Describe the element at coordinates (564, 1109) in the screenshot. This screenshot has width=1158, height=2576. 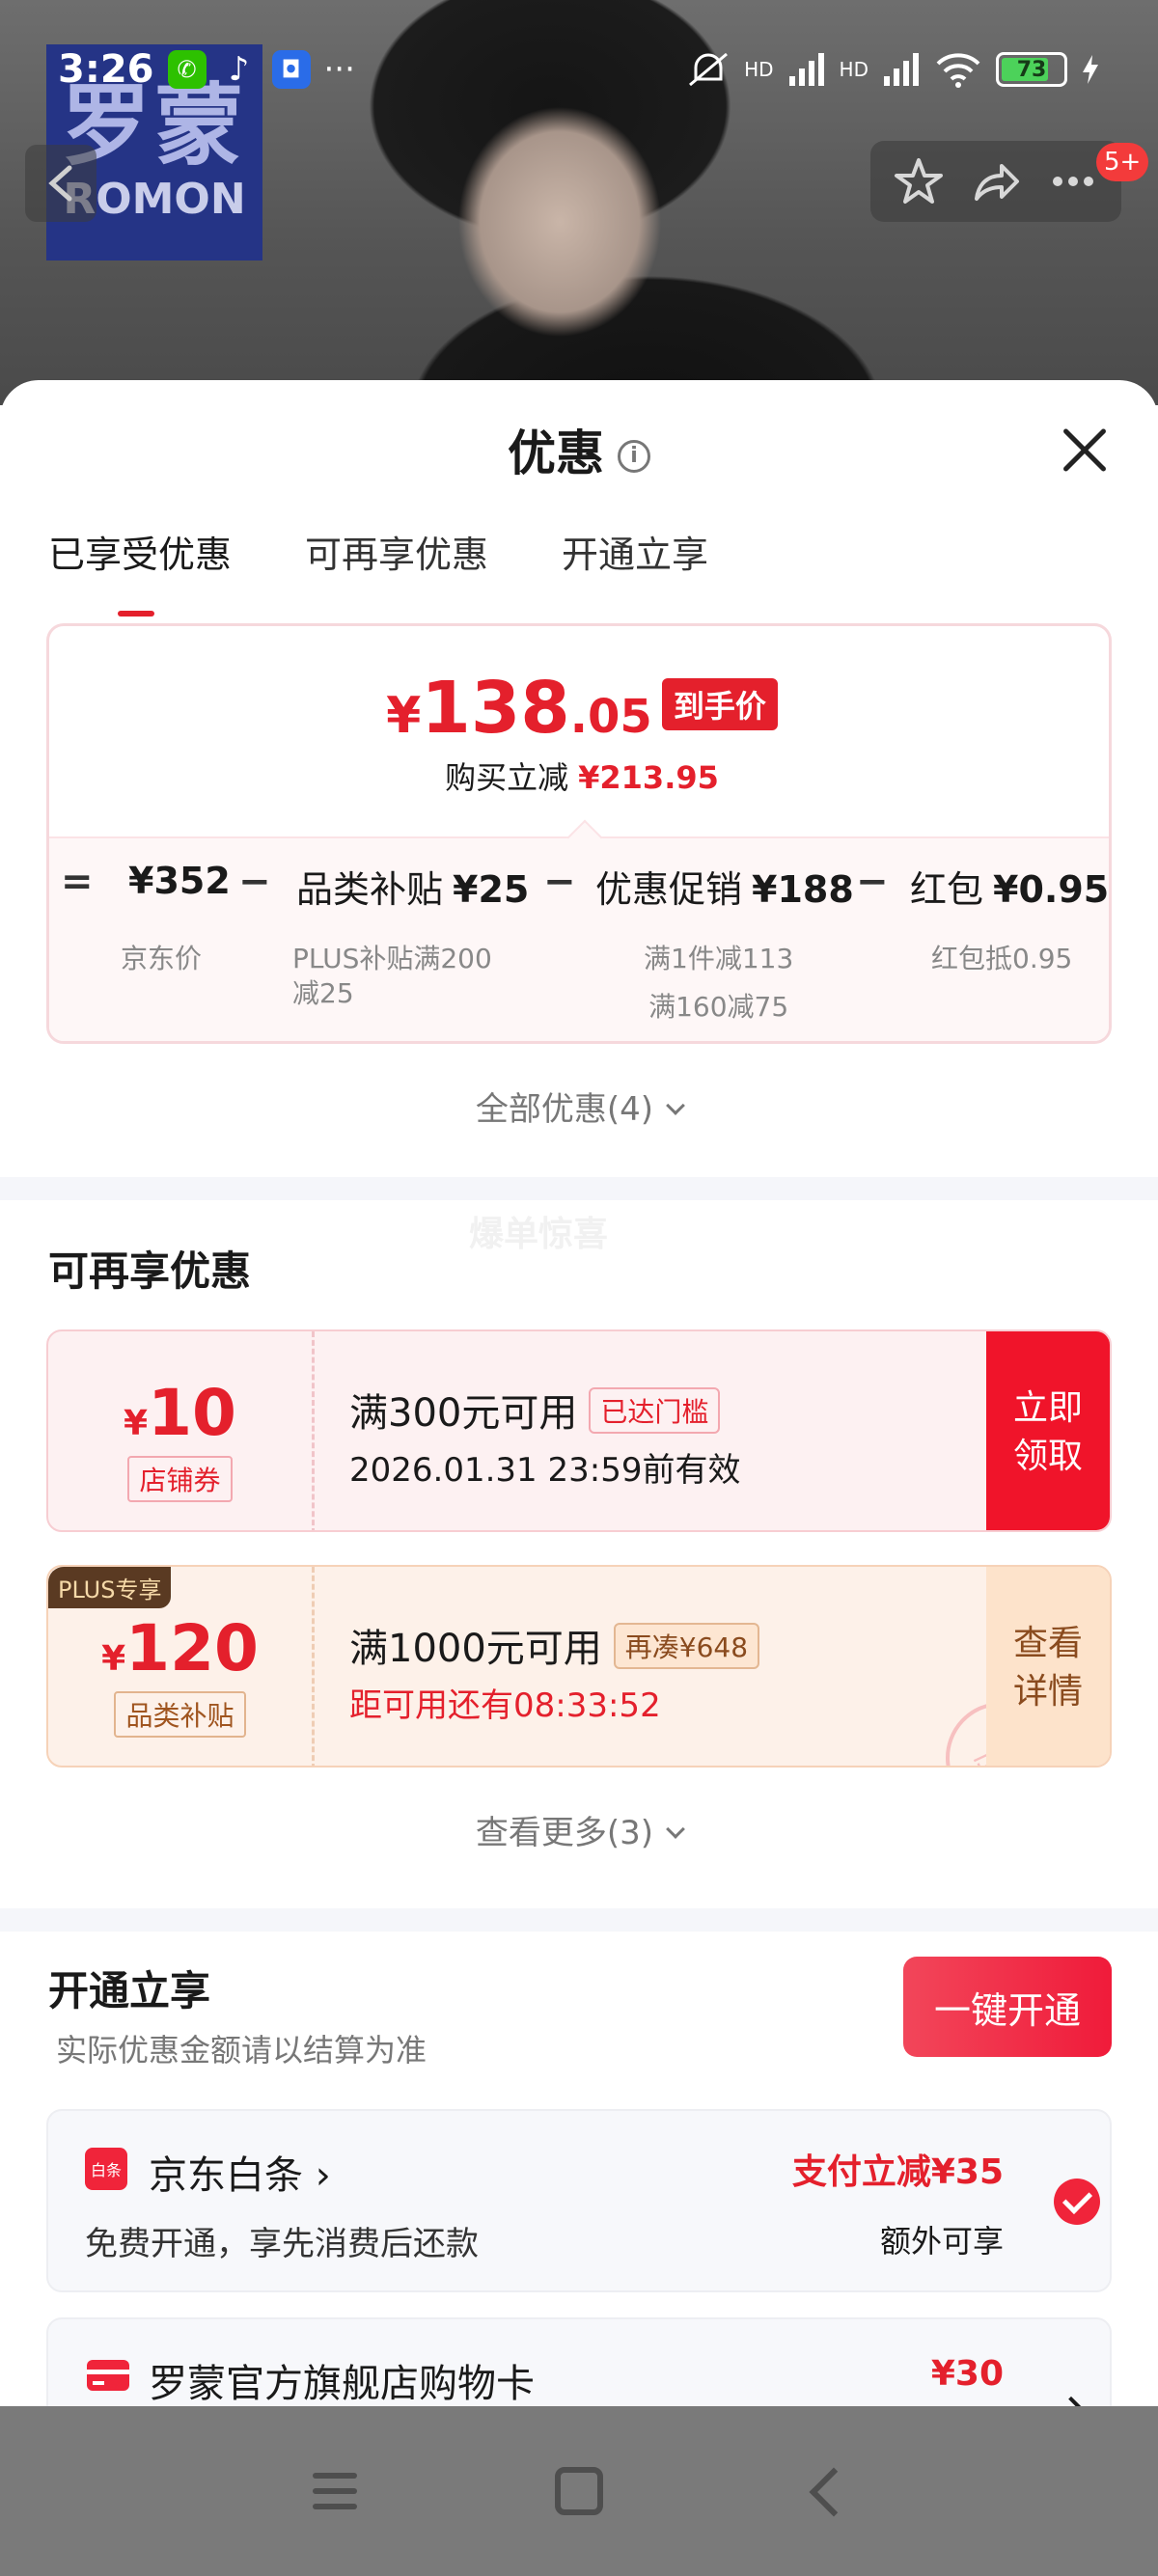
I see `all-offers-label: 全部优惠(4)` at that location.